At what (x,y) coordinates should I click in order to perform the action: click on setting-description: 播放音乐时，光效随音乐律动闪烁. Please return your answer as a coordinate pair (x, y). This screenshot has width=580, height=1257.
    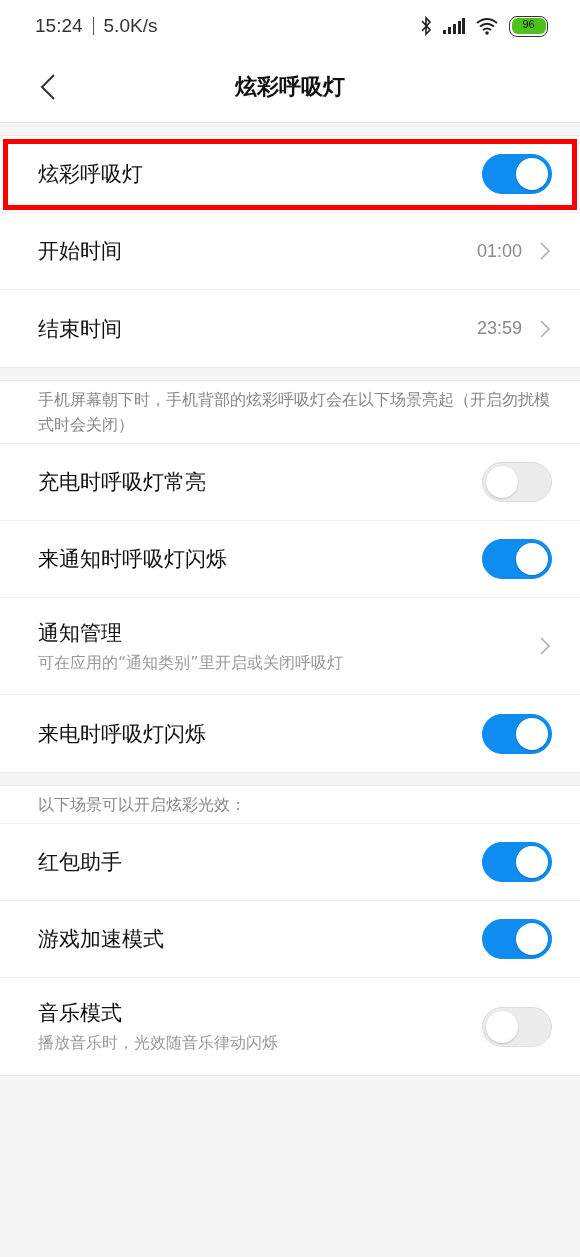
    Looking at the image, I should click on (158, 1043).